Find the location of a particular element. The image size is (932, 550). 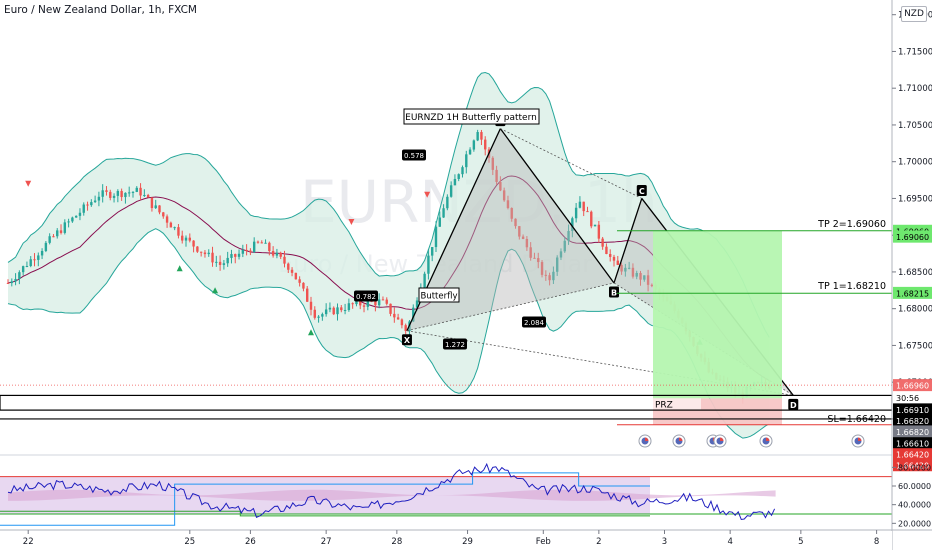

ratio-label: 2.084 is located at coordinates (534, 322).